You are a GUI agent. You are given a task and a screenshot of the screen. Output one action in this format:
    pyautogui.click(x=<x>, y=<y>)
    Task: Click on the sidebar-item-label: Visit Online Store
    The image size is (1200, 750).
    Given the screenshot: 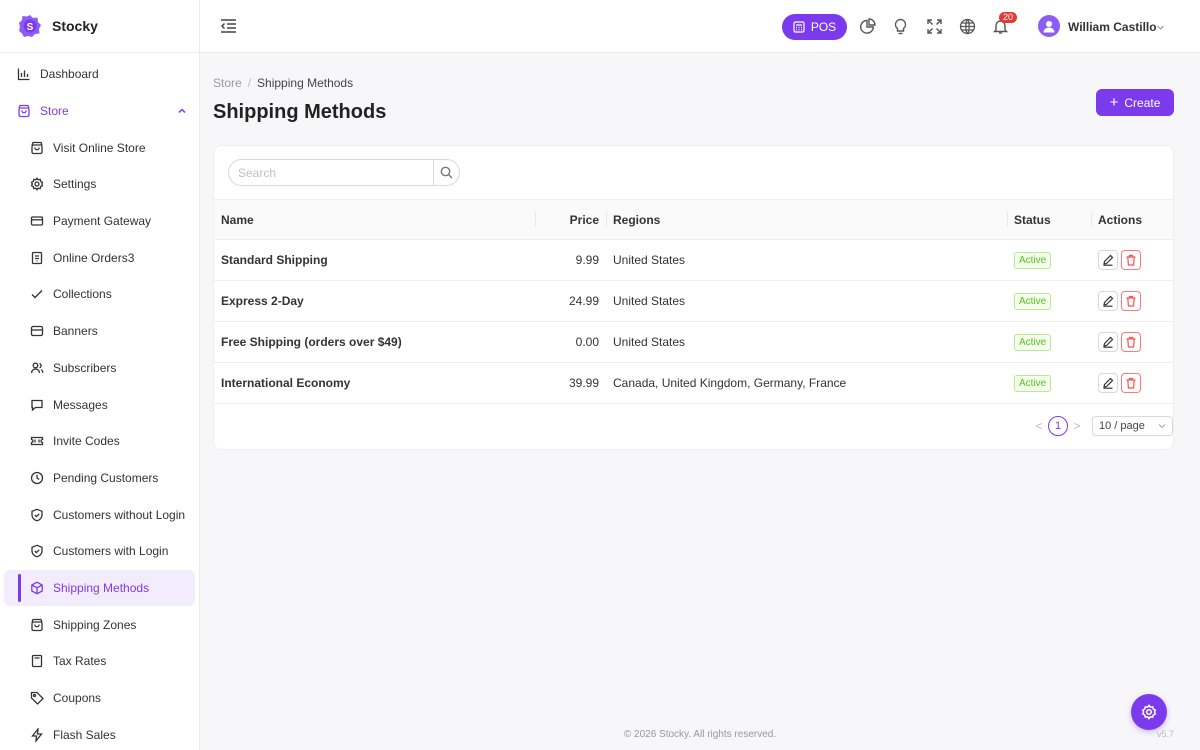 What is the action you would take?
    pyautogui.click(x=99, y=147)
    